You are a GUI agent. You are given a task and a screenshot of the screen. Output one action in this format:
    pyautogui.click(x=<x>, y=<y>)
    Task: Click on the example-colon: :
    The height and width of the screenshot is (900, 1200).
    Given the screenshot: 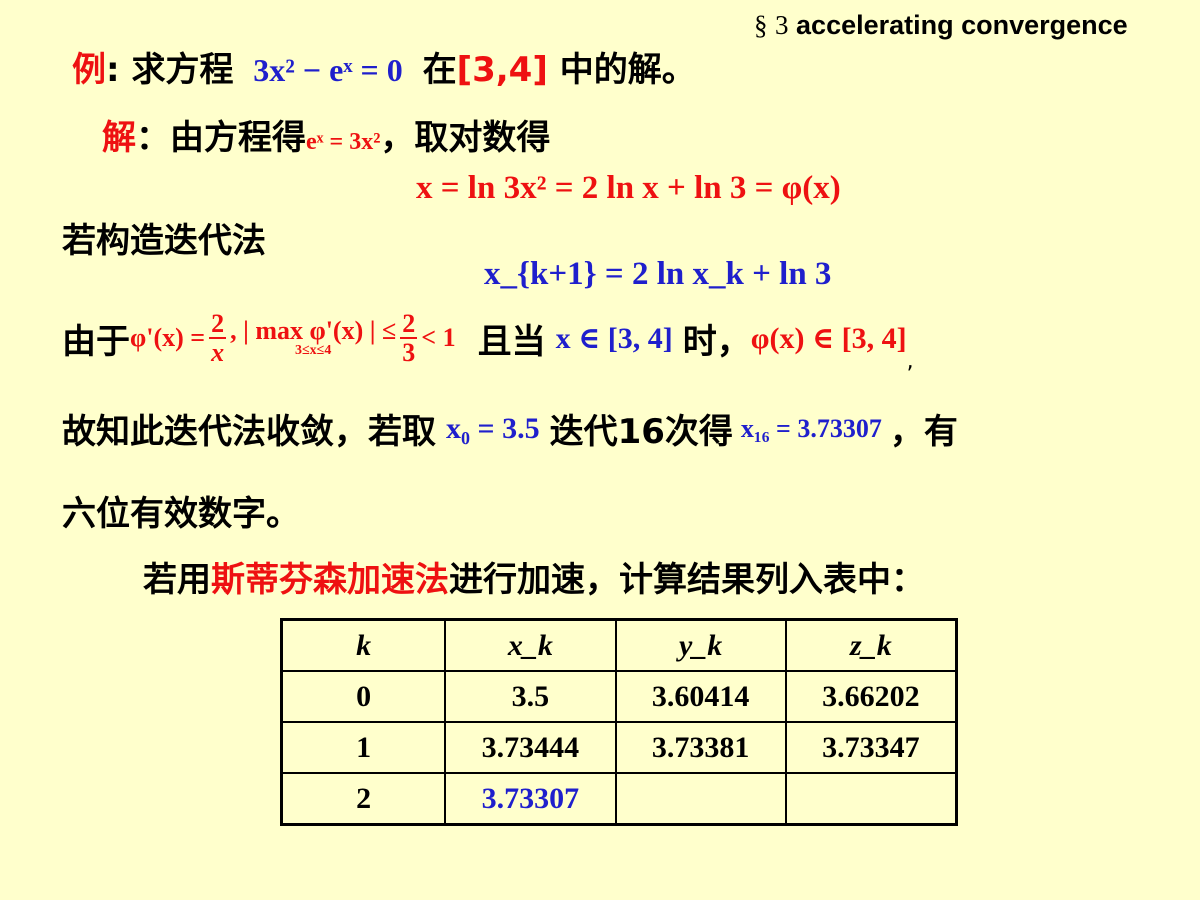 What is the action you would take?
    pyautogui.click(x=113, y=70)
    